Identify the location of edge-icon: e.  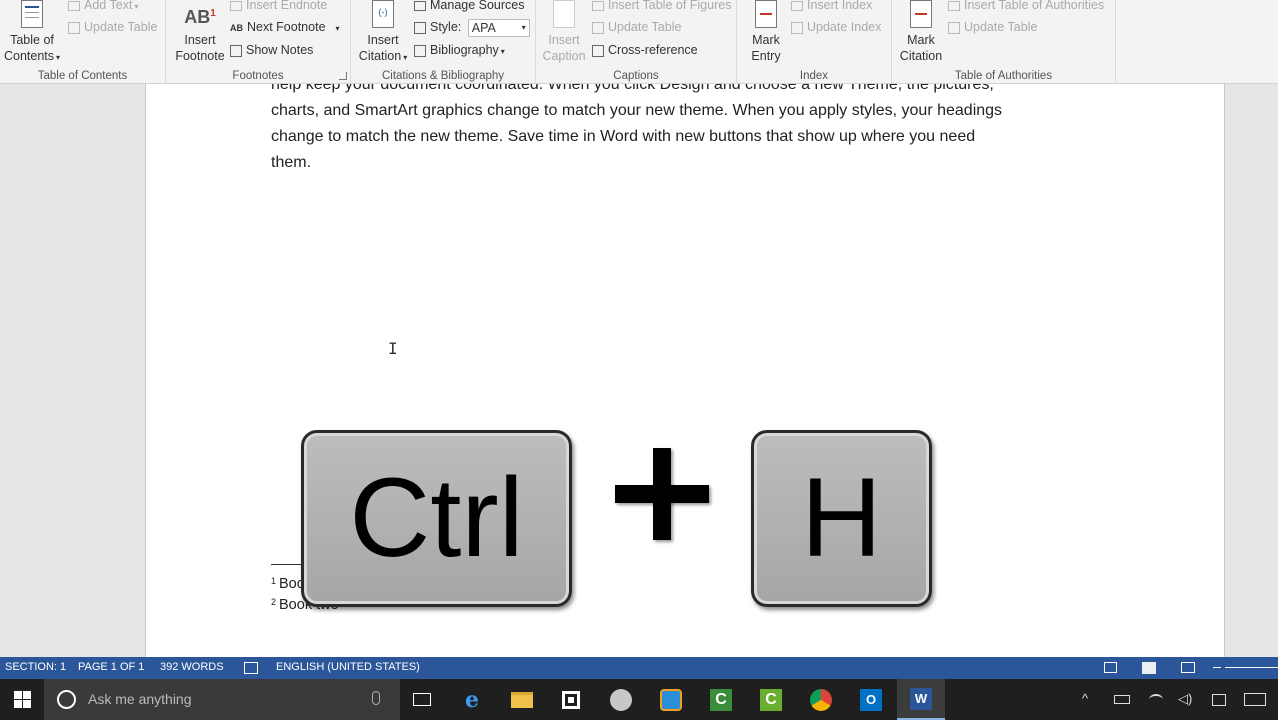
(472, 699).